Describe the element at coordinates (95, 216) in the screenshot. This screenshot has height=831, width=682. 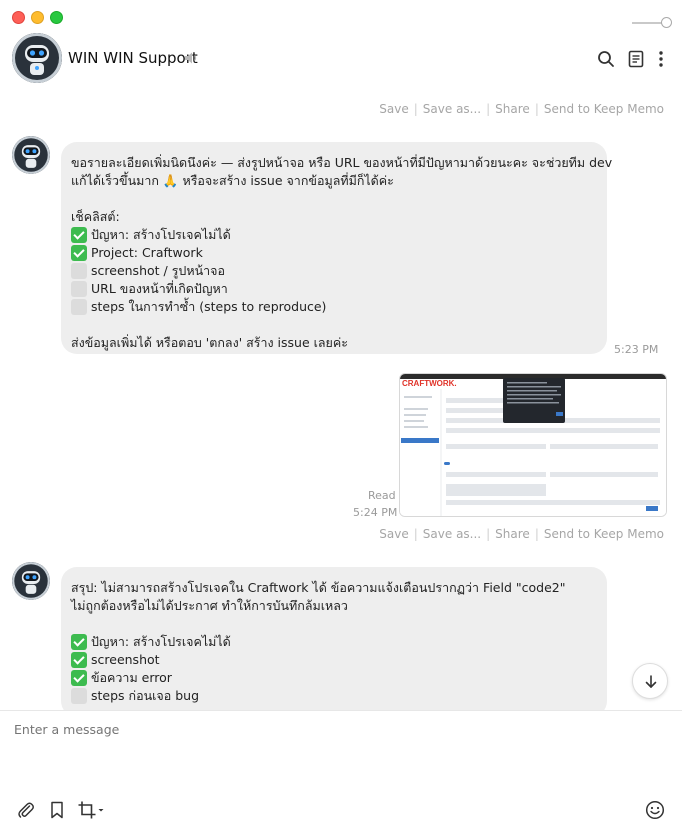
I see `checklist-title: เช็คลิสต์:` at that location.